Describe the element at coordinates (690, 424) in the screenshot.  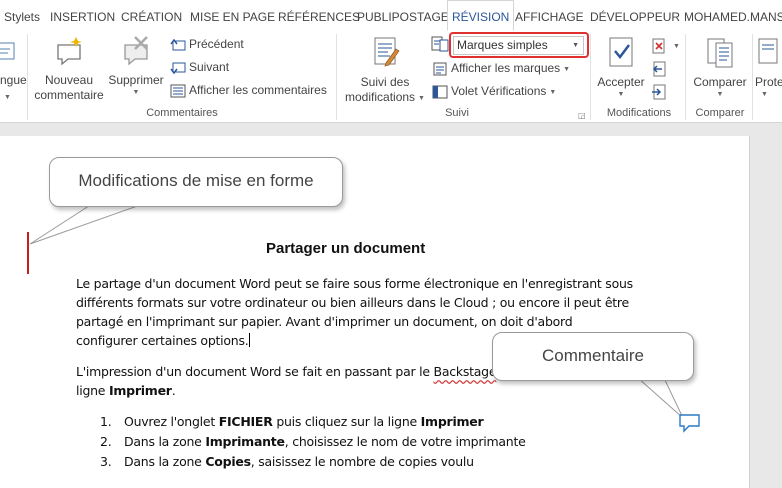
I see `comment-balloon-icon` at that location.